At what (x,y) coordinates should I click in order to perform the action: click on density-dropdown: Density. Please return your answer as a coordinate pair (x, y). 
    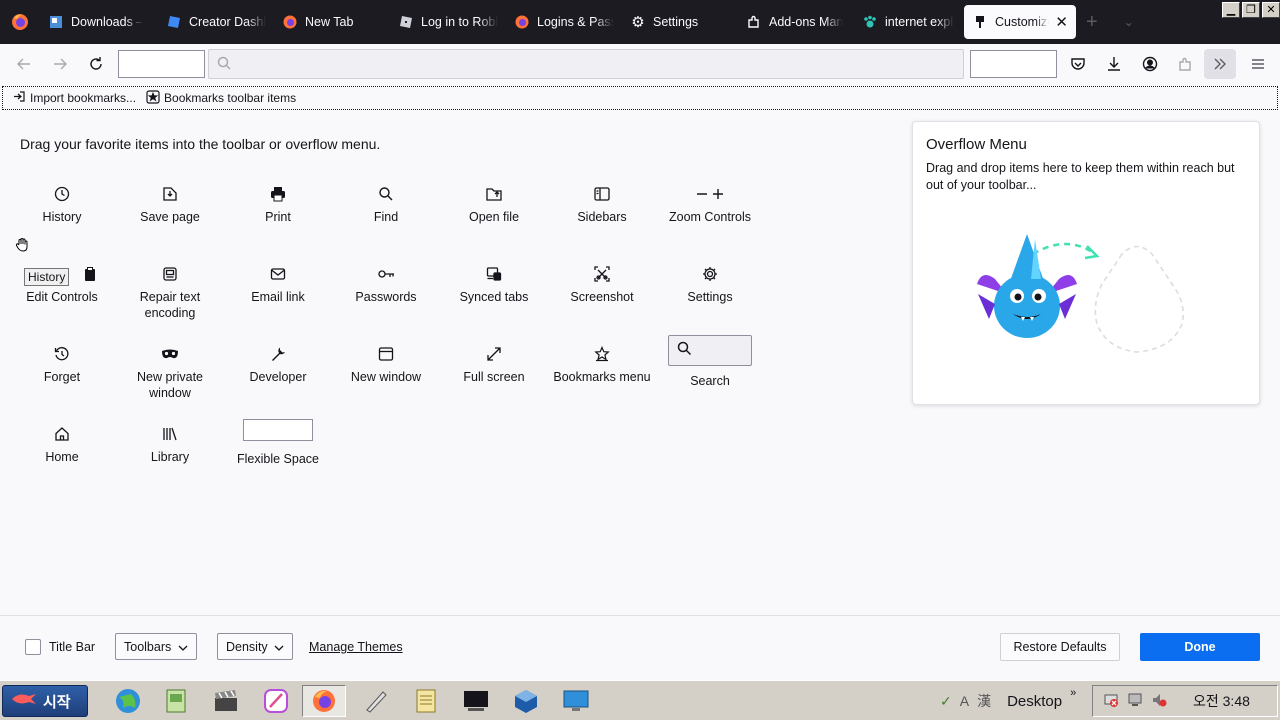
    Looking at the image, I should click on (255, 646).